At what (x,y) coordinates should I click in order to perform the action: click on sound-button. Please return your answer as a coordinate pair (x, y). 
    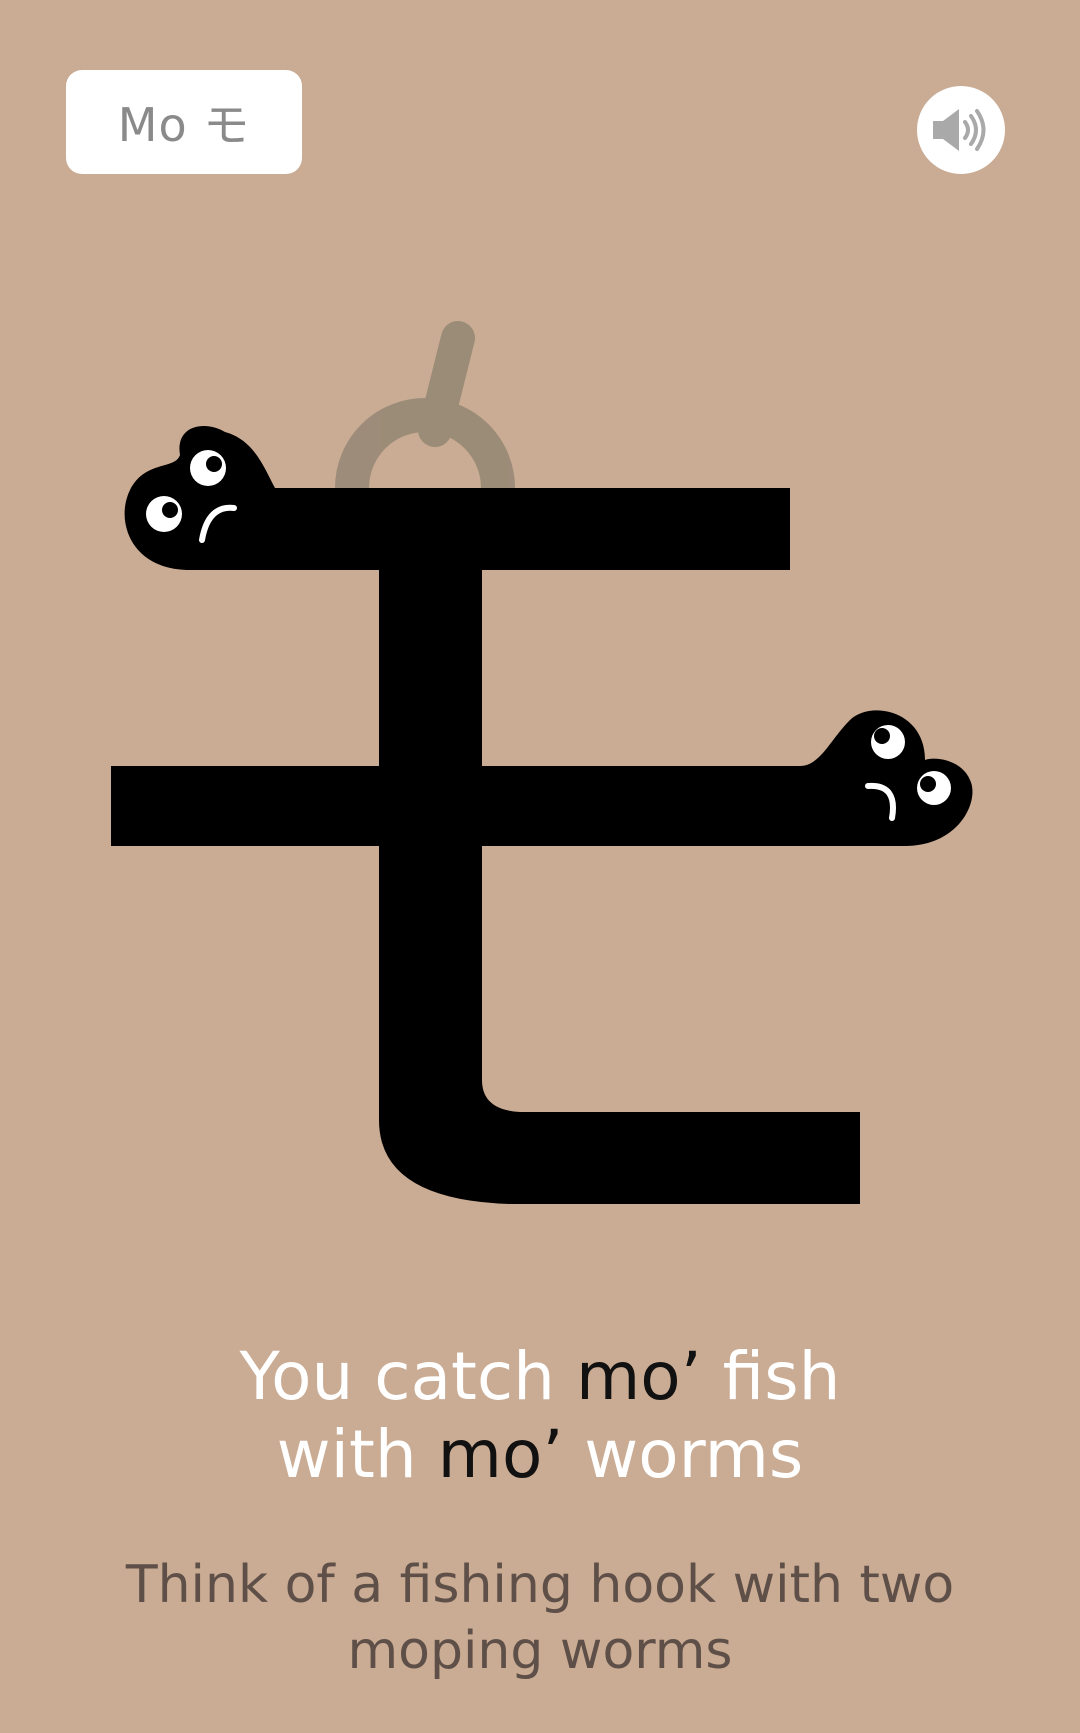
    Looking at the image, I should click on (961, 130).